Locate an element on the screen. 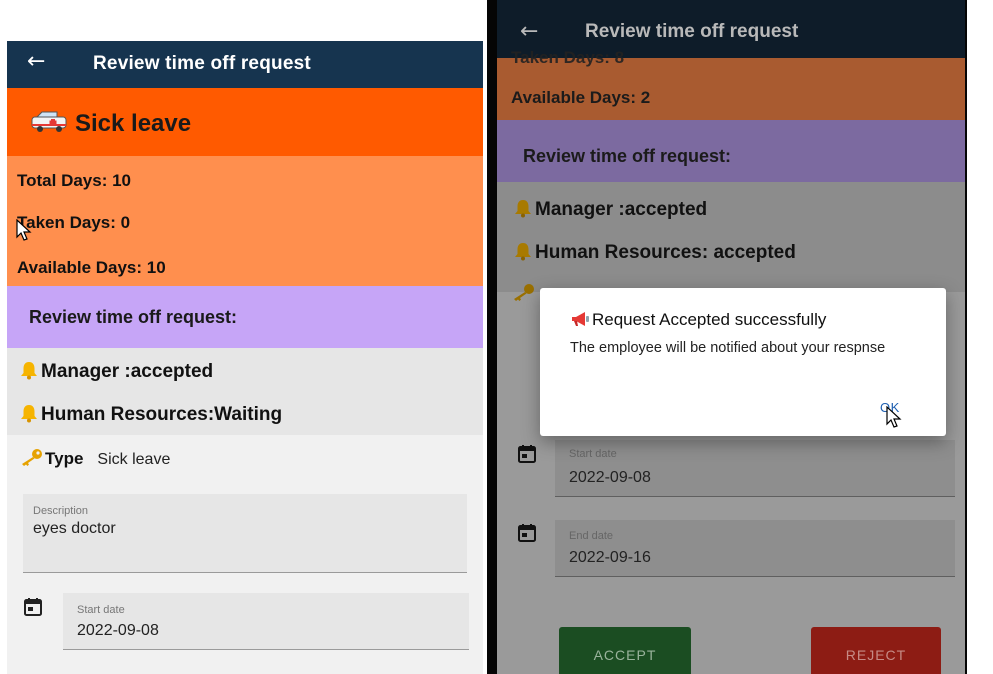 The image size is (993, 674). megaphone-icon is located at coordinates (580, 319).